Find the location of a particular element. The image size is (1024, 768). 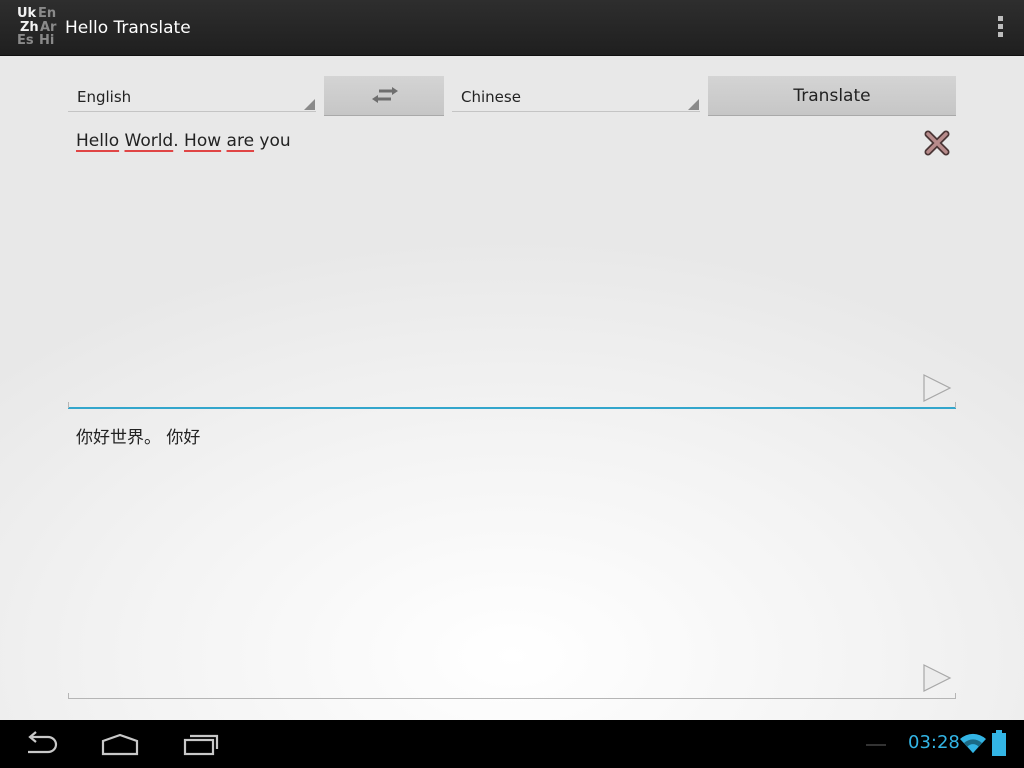

notification-indicator is located at coordinates (876, 745).